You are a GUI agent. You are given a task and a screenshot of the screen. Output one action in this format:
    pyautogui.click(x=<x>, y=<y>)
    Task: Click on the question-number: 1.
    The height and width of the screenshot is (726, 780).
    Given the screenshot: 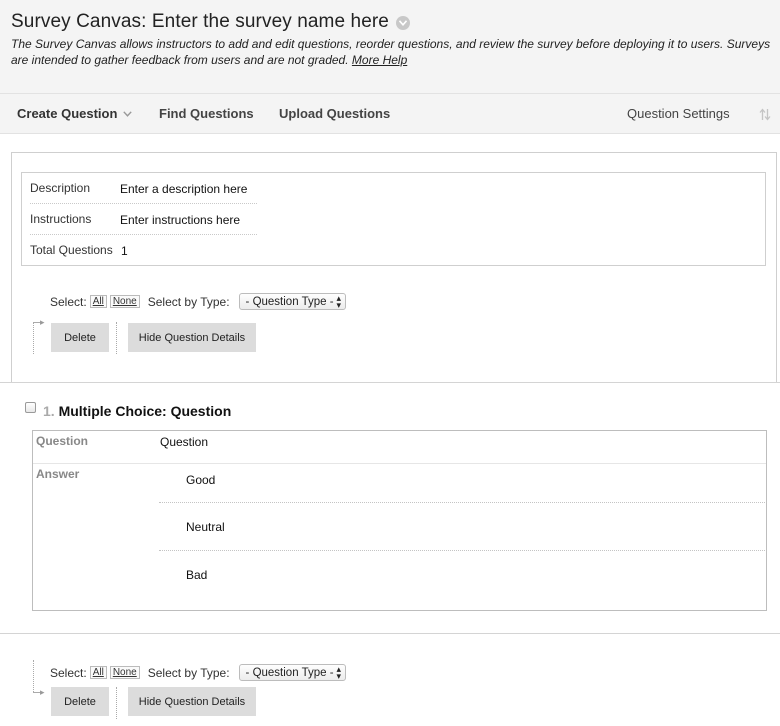 What is the action you would take?
    pyautogui.click(x=49, y=411)
    